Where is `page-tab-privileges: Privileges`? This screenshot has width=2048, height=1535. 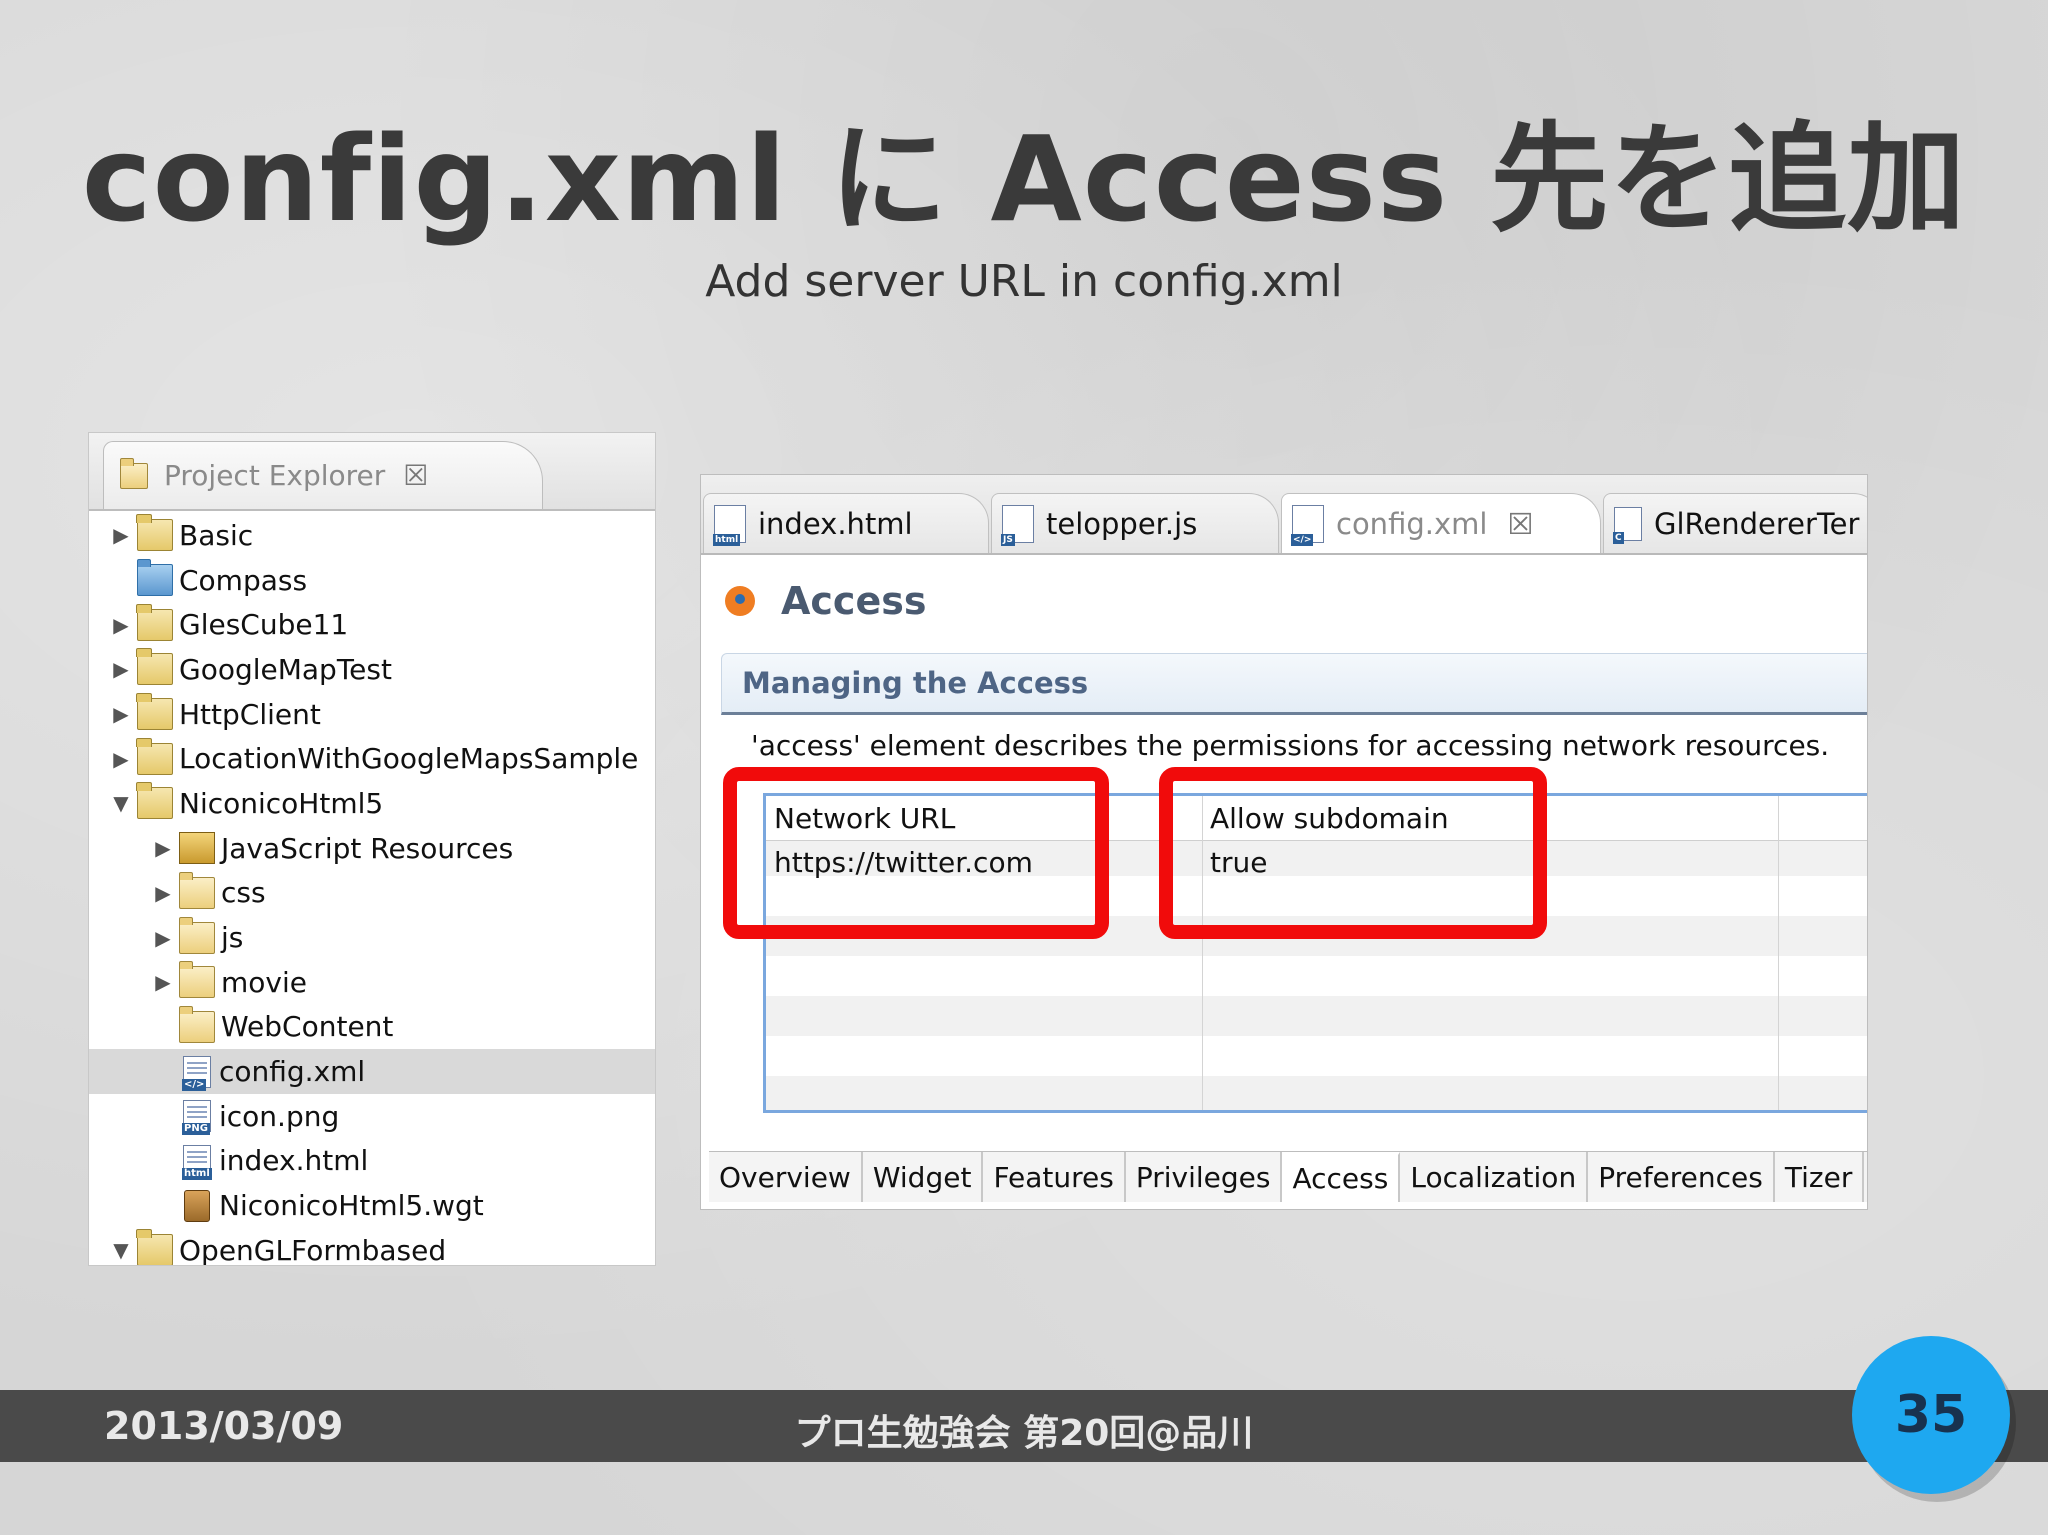 page-tab-privileges: Privileges is located at coordinates (1204, 1177).